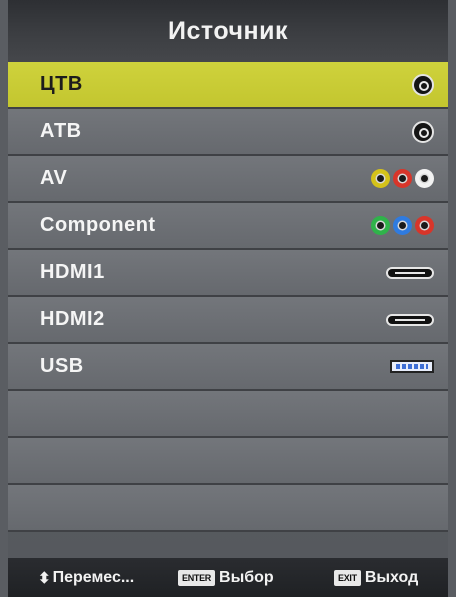  I want to click on source-item-hdmi1: HDMI1, so click(228, 273).